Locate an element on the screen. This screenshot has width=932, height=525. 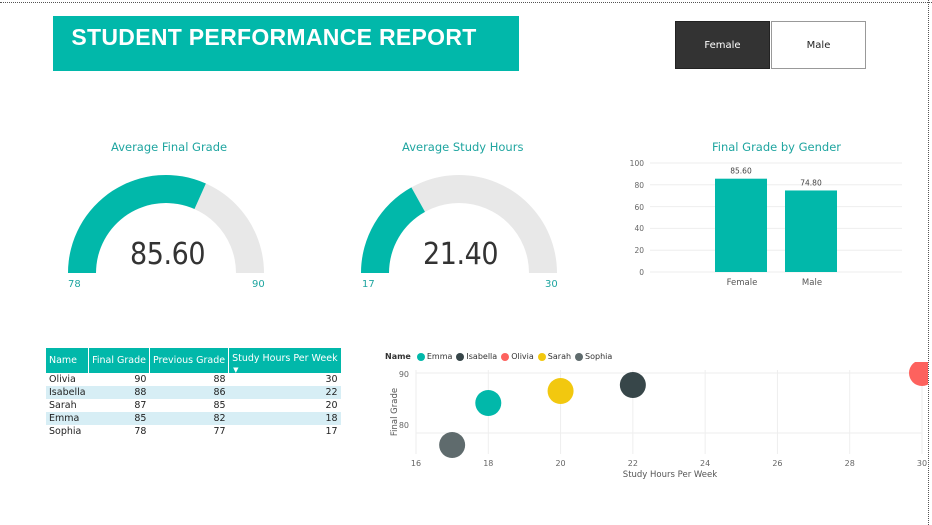
bar-y-tick: 20 is located at coordinates (639, 250).